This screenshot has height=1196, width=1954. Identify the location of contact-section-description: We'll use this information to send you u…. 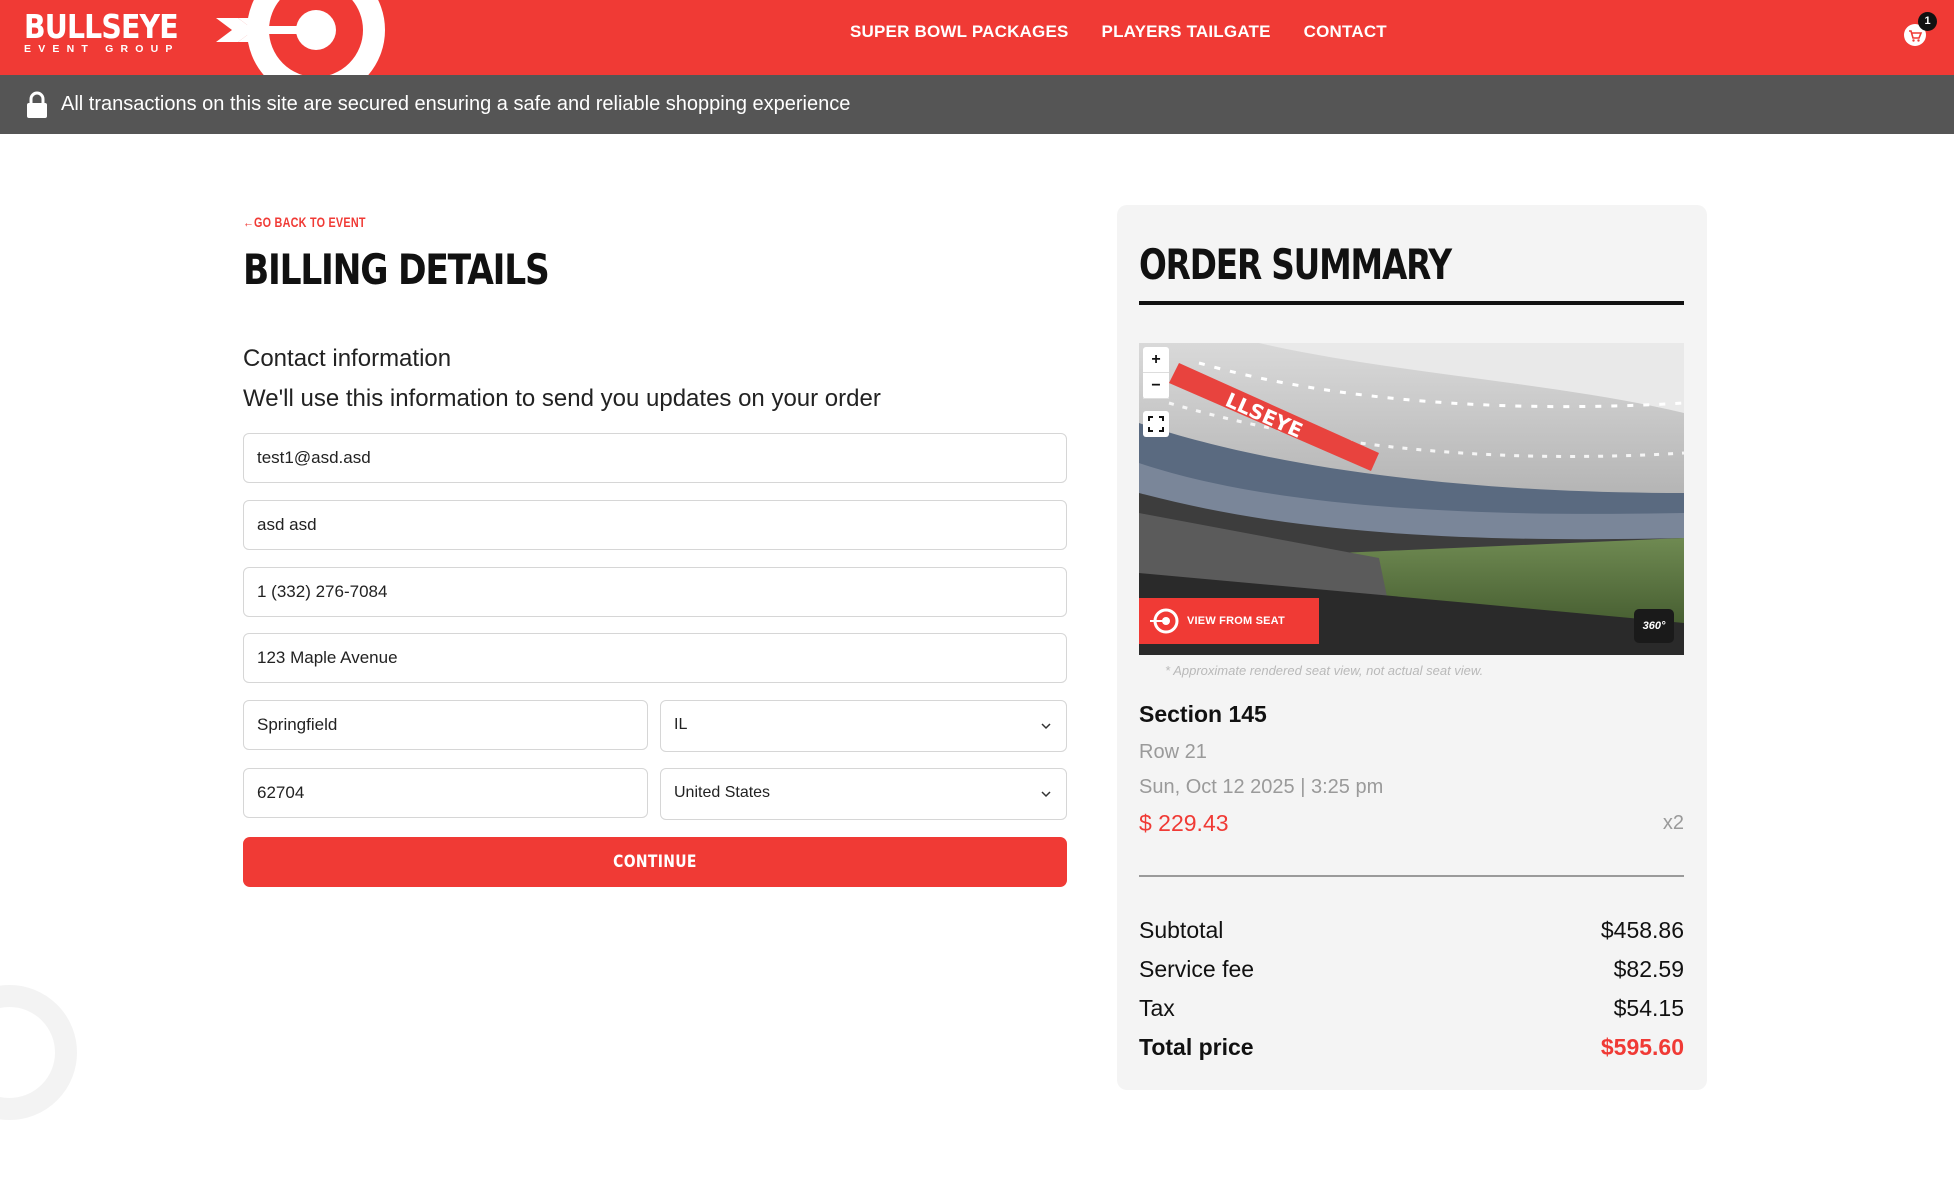
(562, 398).